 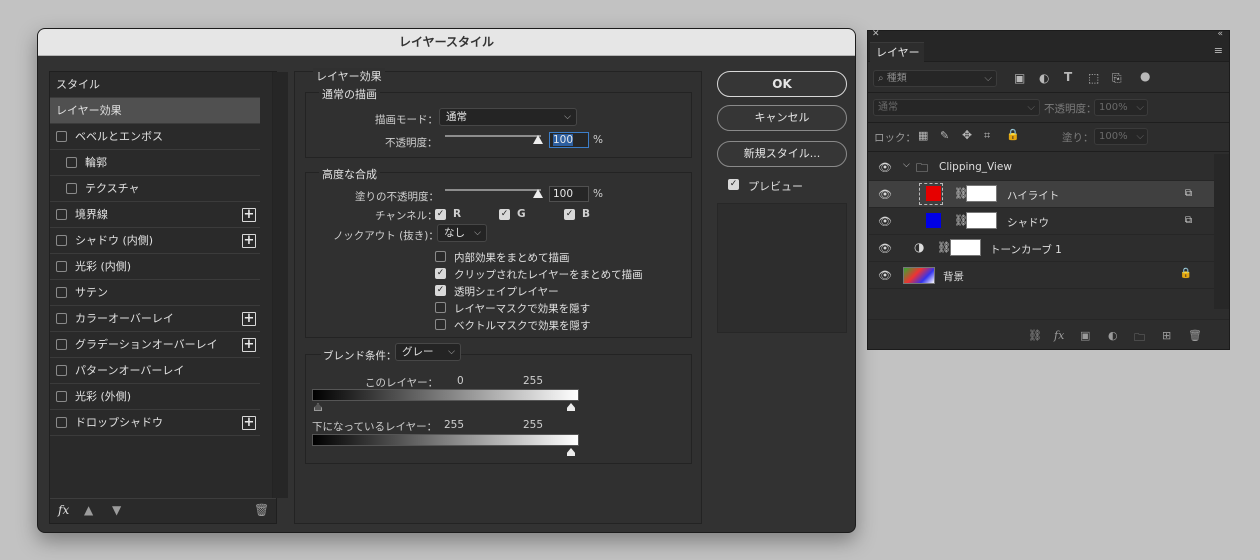 What do you see at coordinates (1113, 335) in the screenshot?
I see `adjustment-icon: ◐` at bounding box center [1113, 335].